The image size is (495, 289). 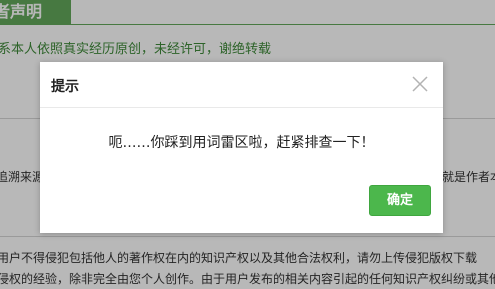 I want to click on dialog-header: 提示, so click(x=241, y=85).